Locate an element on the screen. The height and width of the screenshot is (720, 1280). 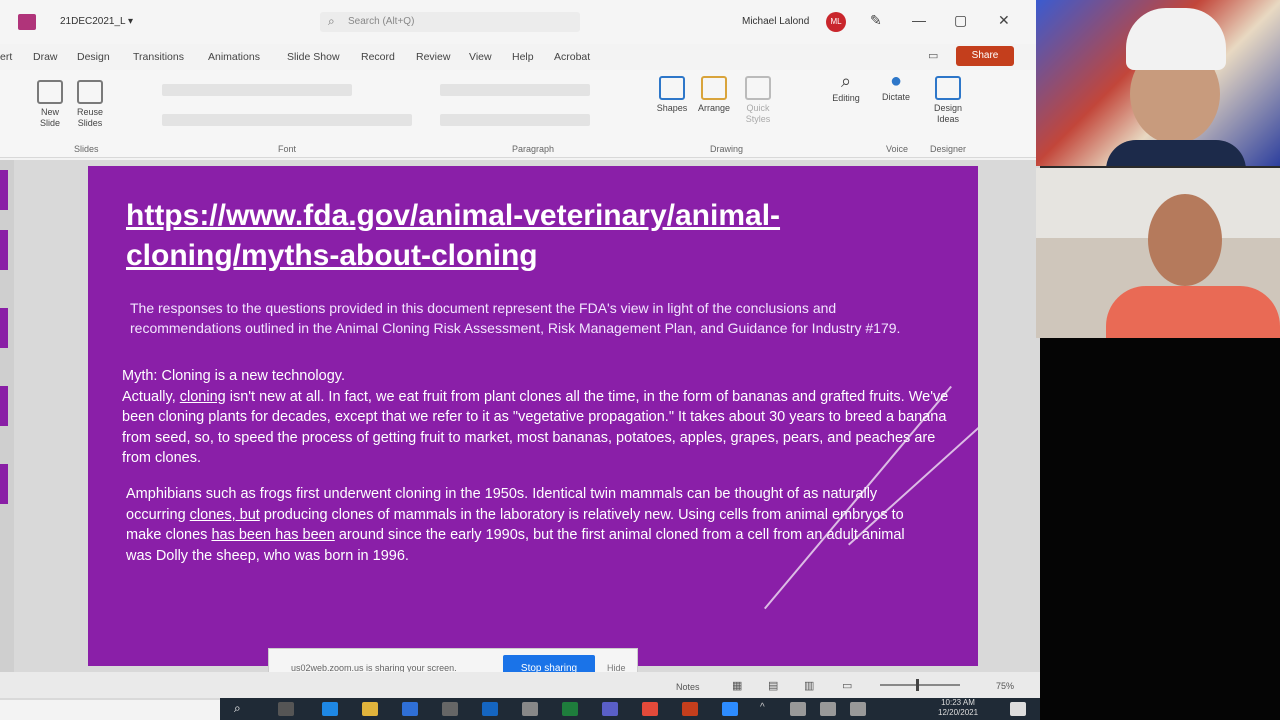
close-button: ✕ is located at coordinates (1004, 20).